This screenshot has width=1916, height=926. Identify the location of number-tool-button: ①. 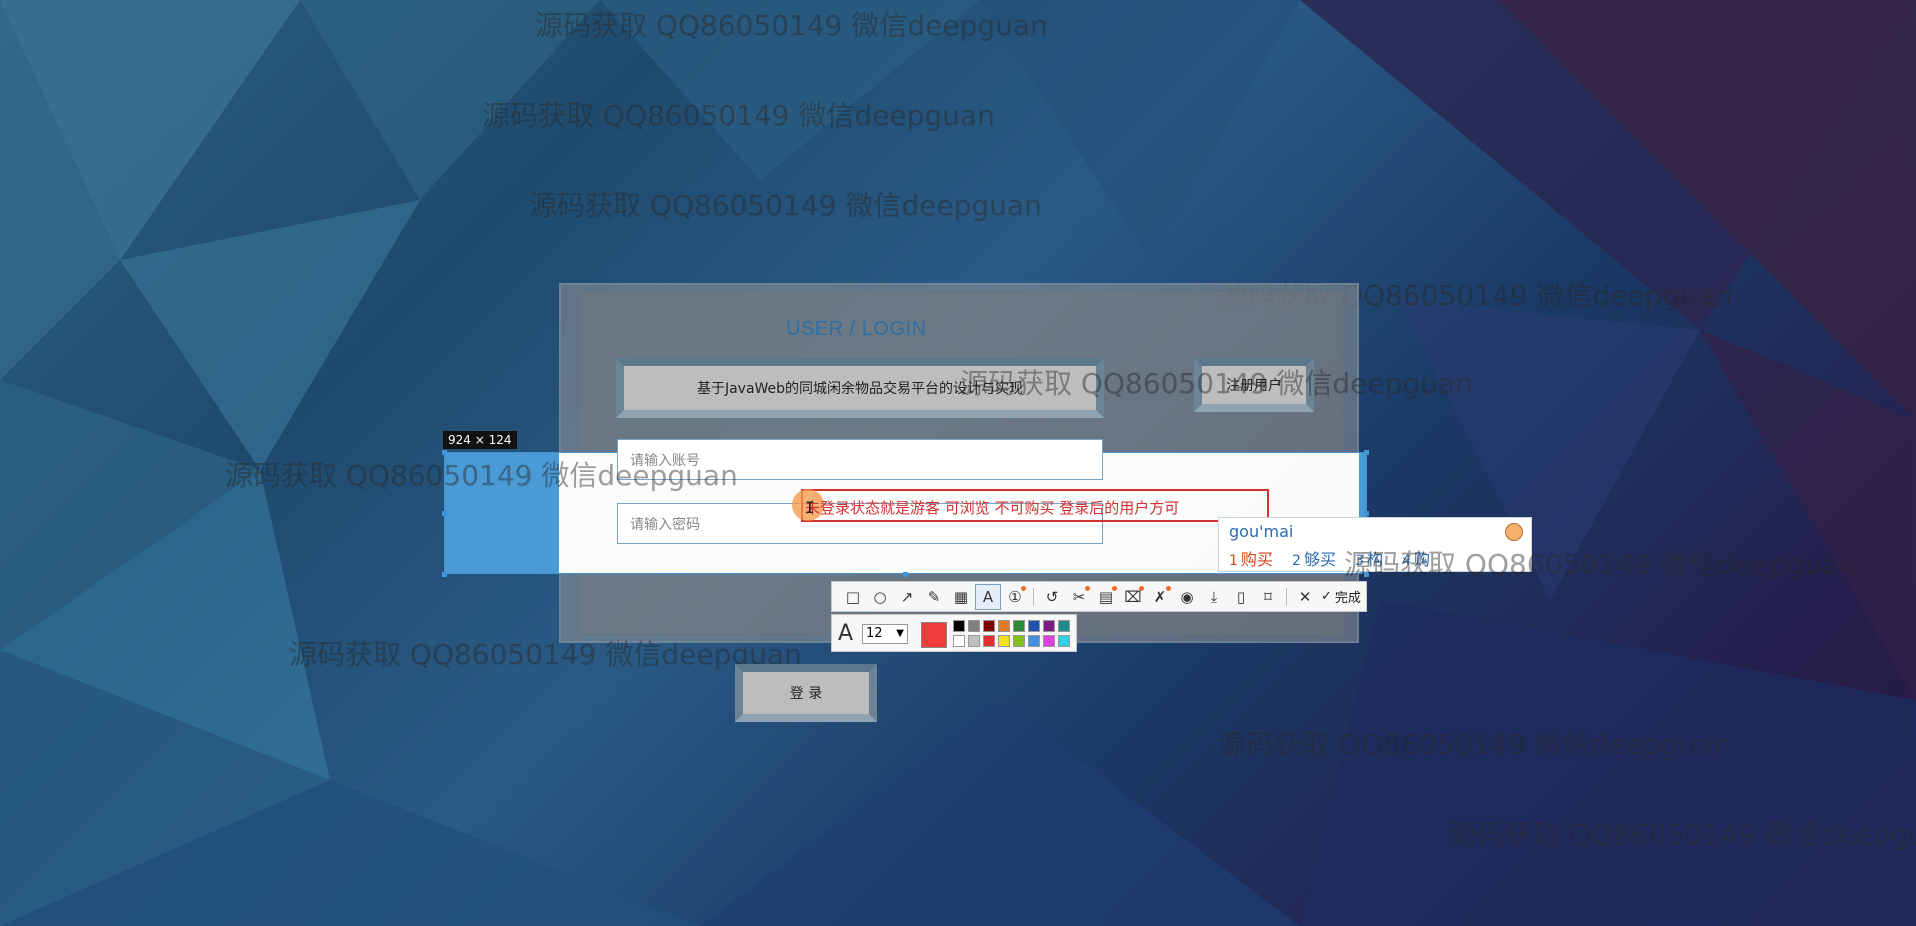
(1015, 597).